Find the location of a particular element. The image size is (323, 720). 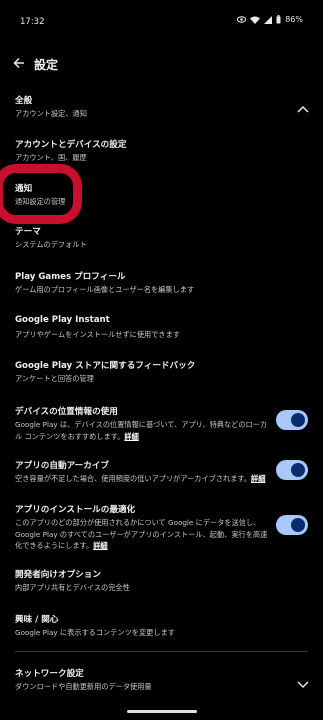

signal-icon is located at coordinates (268, 19).